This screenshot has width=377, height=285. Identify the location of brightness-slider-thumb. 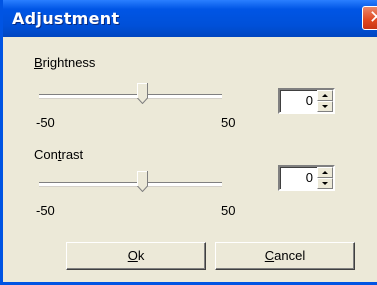
(142, 93).